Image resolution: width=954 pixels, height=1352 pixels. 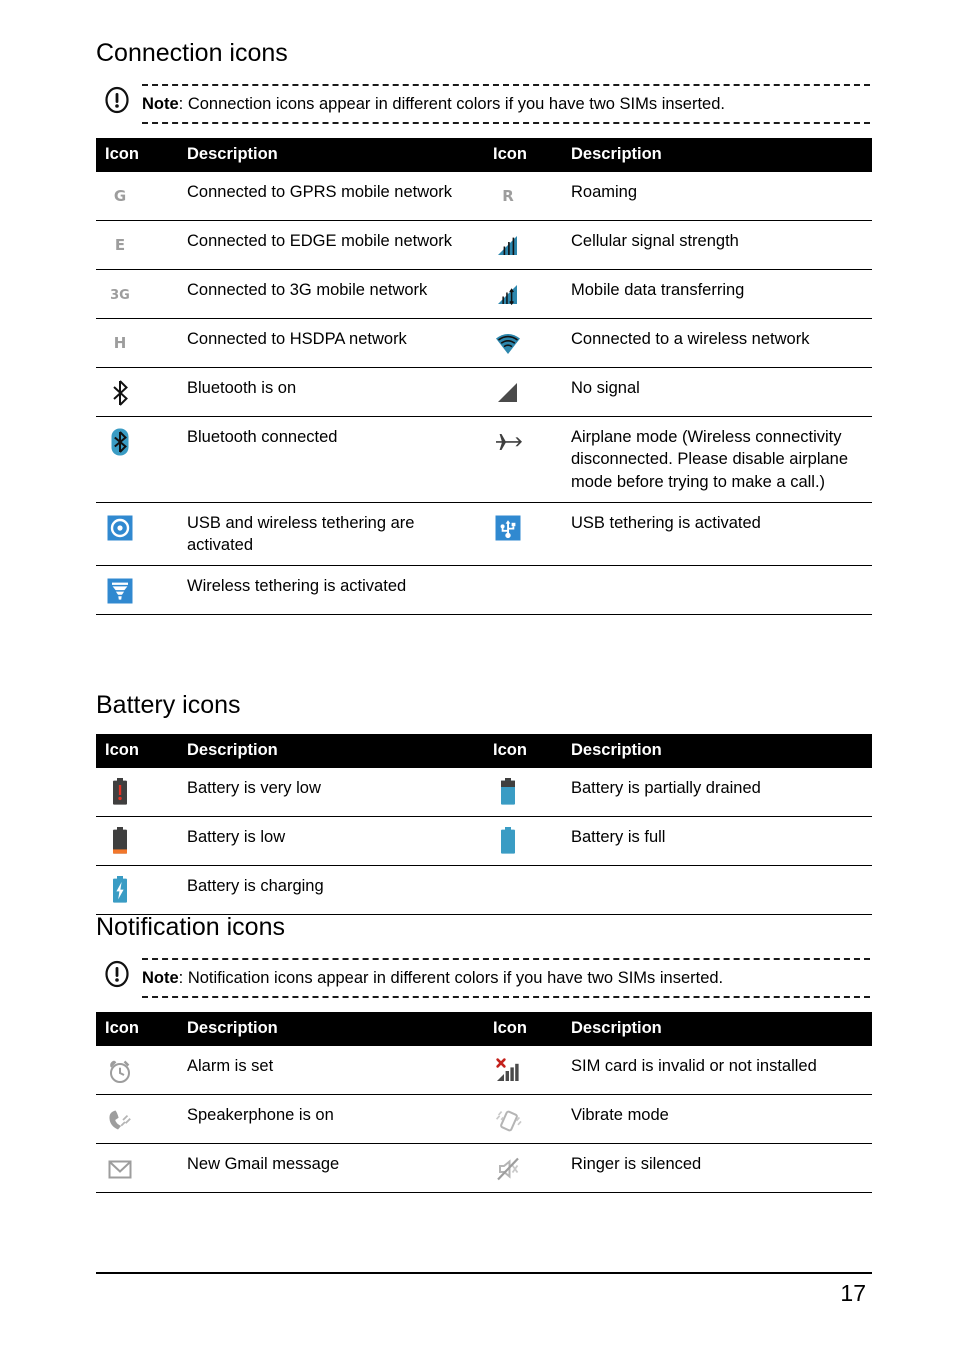 I want to click on 3g-glyph: 3G, so click(x=120, y=296).